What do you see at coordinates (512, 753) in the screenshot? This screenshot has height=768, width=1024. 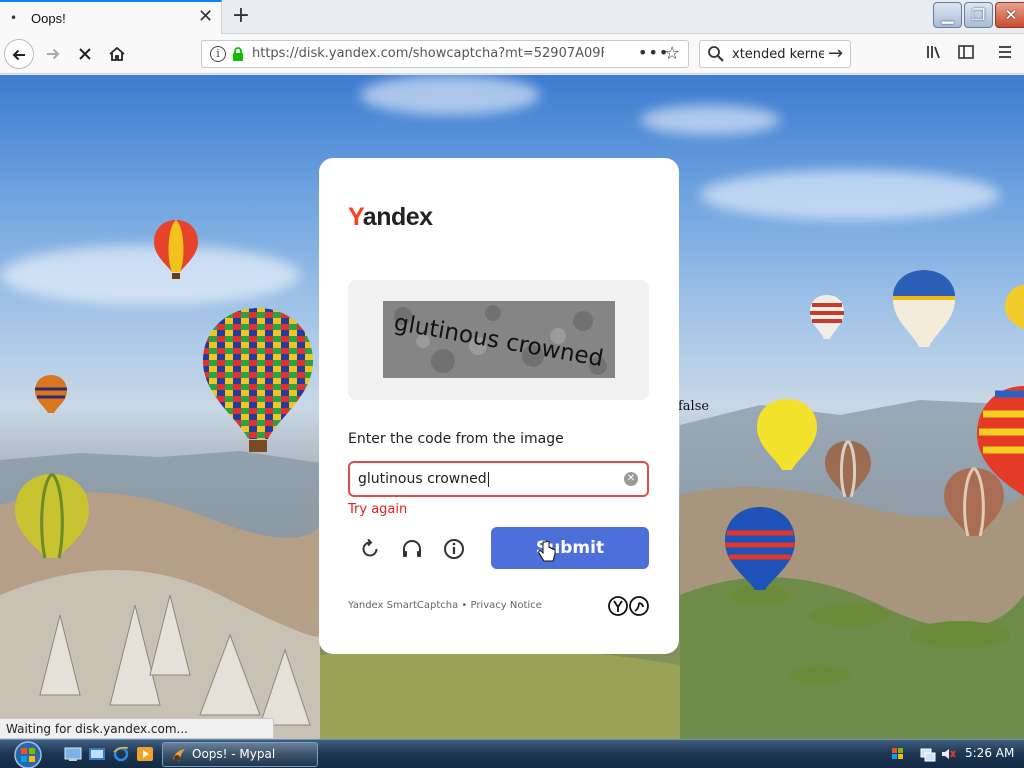 I see `taskbar: Oops! - Mypal 5:26 AM` at bounding box center [512, 753].